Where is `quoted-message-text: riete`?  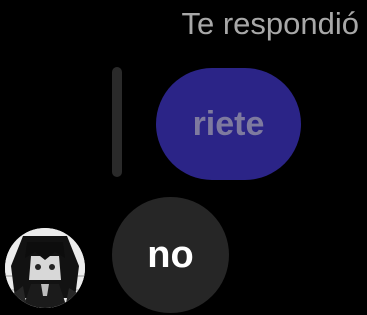 quoted-message-text: riete is located at coordinates (228, 123).